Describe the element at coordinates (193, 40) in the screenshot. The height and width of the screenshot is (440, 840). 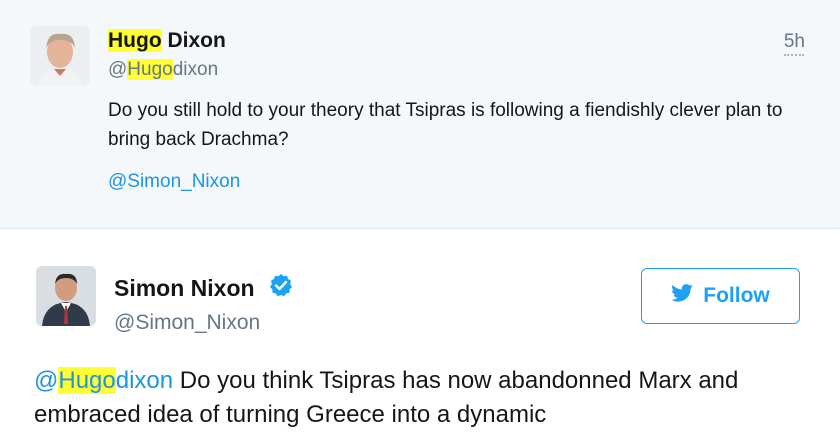
I see `name-rest: Dixon` at that location.